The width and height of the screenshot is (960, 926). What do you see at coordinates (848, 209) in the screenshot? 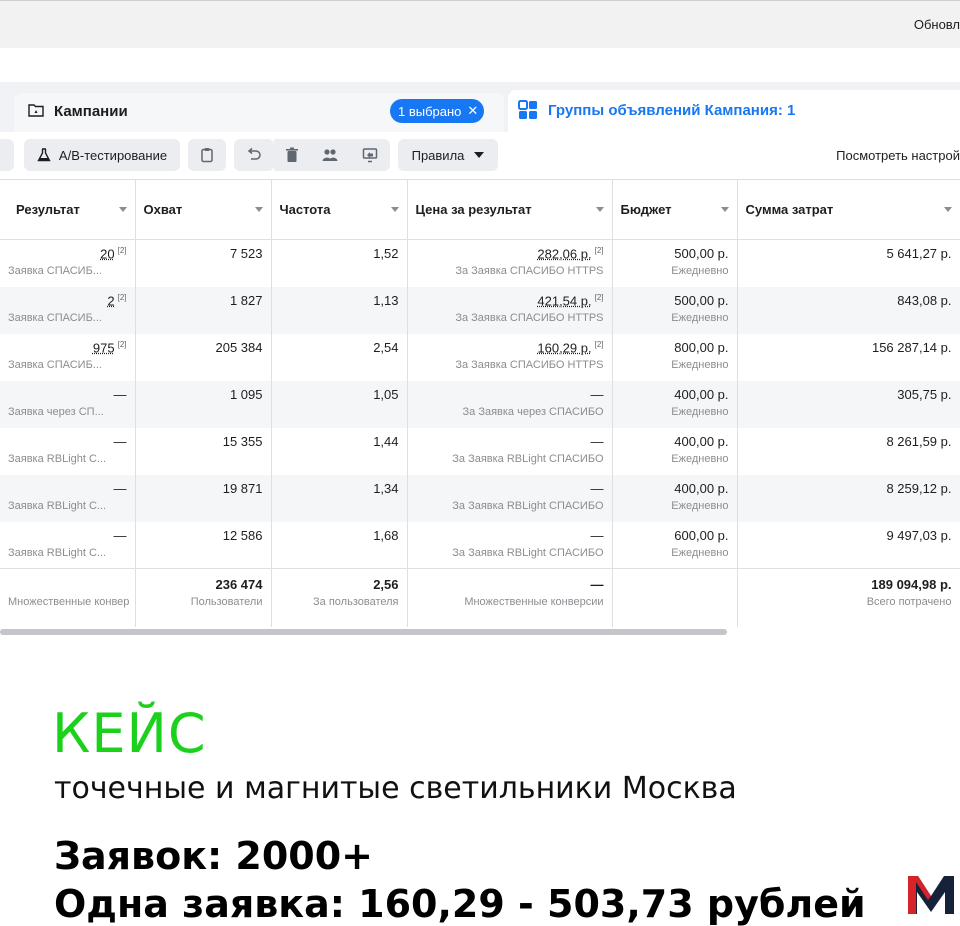
I see `column-header: Сумма затрат` at bounding box center [848, 209].